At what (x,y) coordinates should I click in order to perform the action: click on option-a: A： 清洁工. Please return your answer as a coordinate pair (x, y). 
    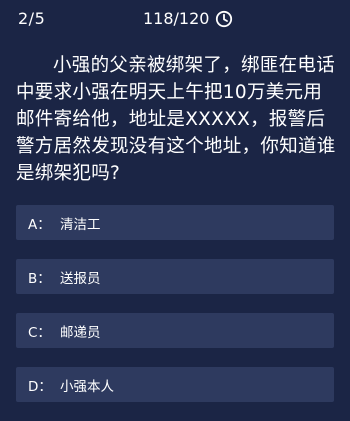
    Looking at the image, I should click on (175, 222).